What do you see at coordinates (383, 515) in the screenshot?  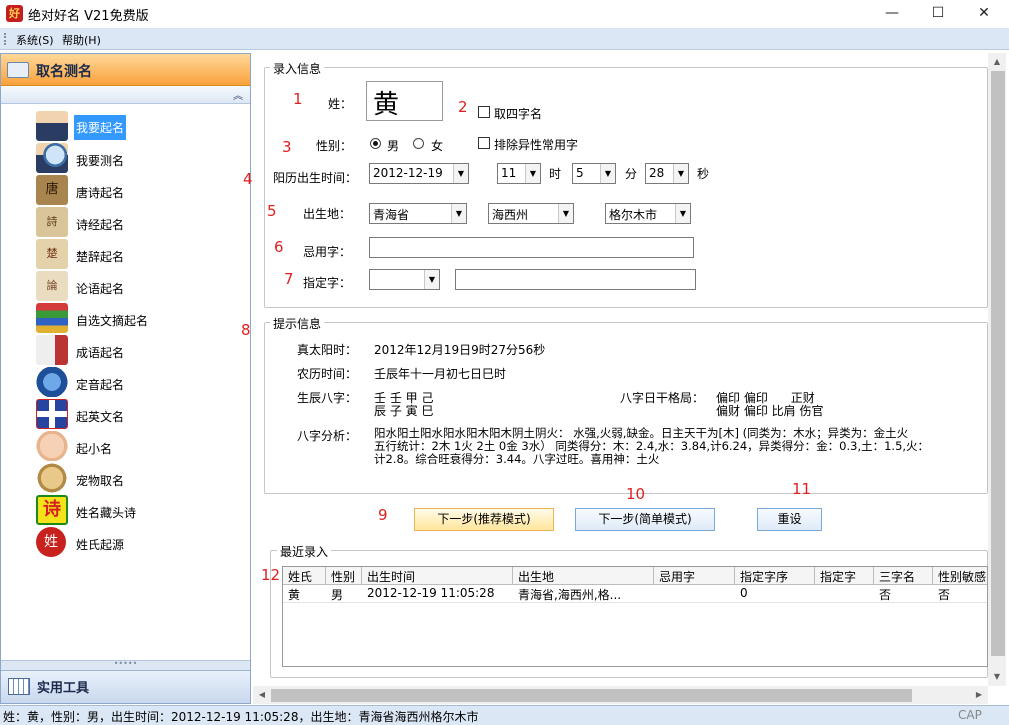 I see `annotation-9: 9` at bounding box center [383, 515].